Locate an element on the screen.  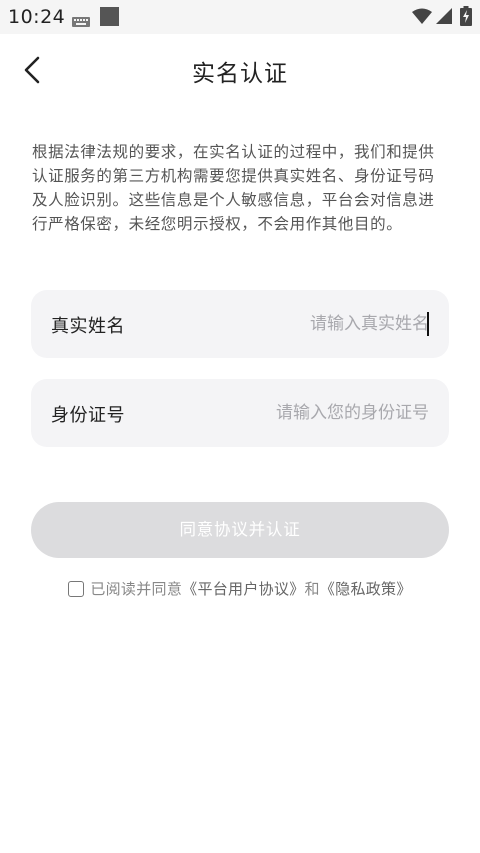
signal-icon is located at coordinates (444, 16).